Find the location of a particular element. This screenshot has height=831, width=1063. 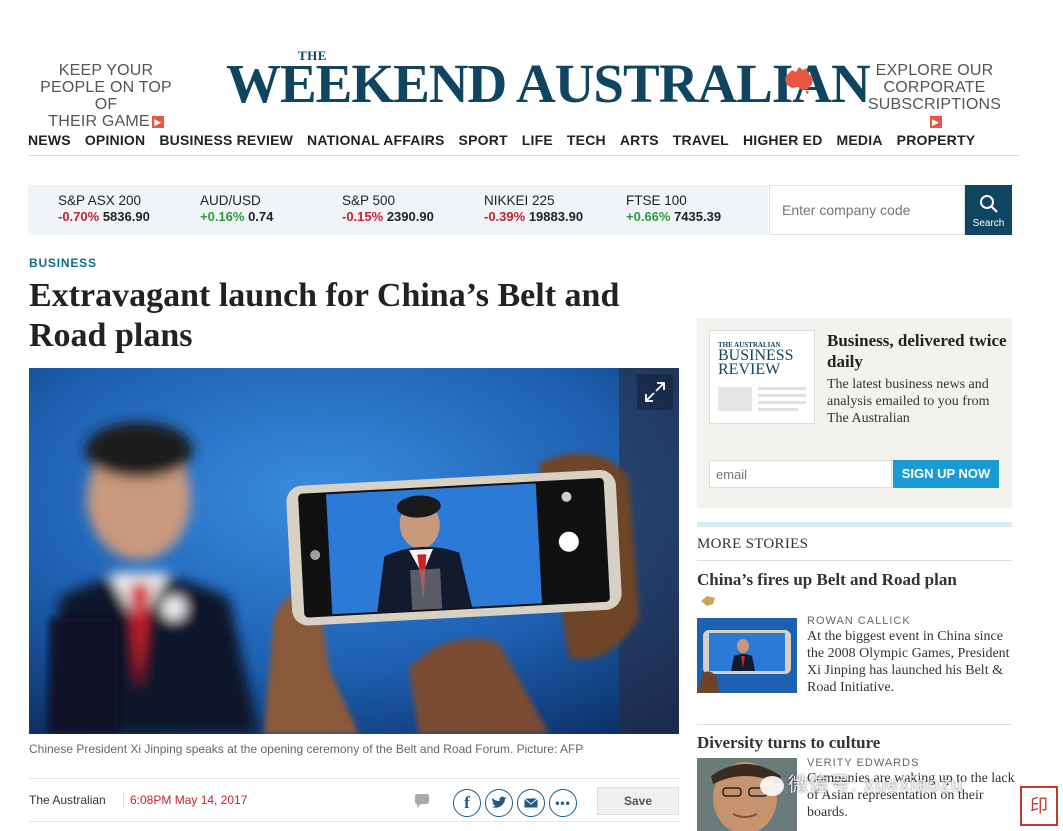

search-button-label: Search is located at coordinates (988, 223).